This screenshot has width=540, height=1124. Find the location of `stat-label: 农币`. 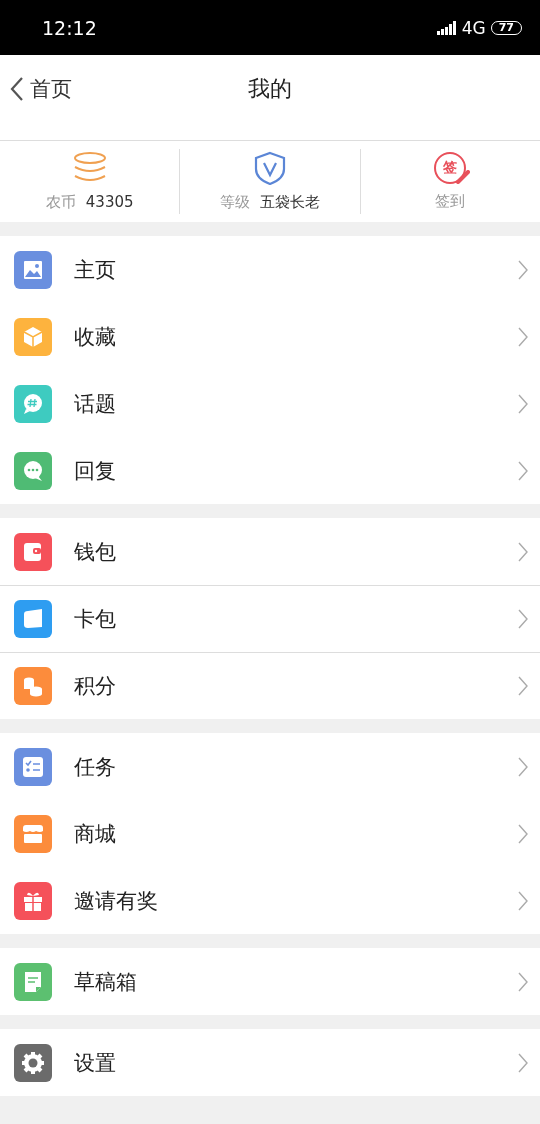

stat-label: 农币 is located at coordinates (60, 202).